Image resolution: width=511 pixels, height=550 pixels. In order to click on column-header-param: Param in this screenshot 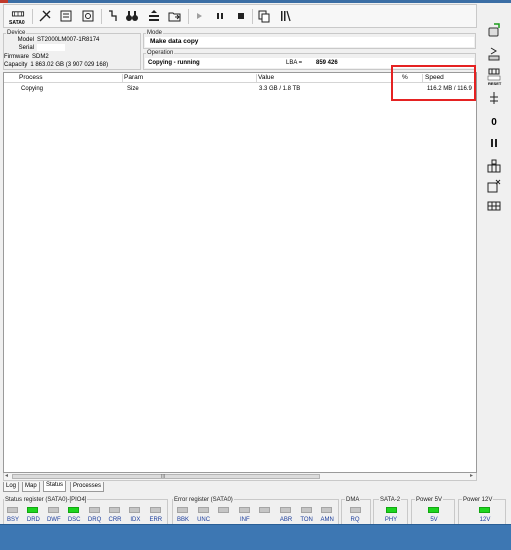, I will do `click(133, 78)`.